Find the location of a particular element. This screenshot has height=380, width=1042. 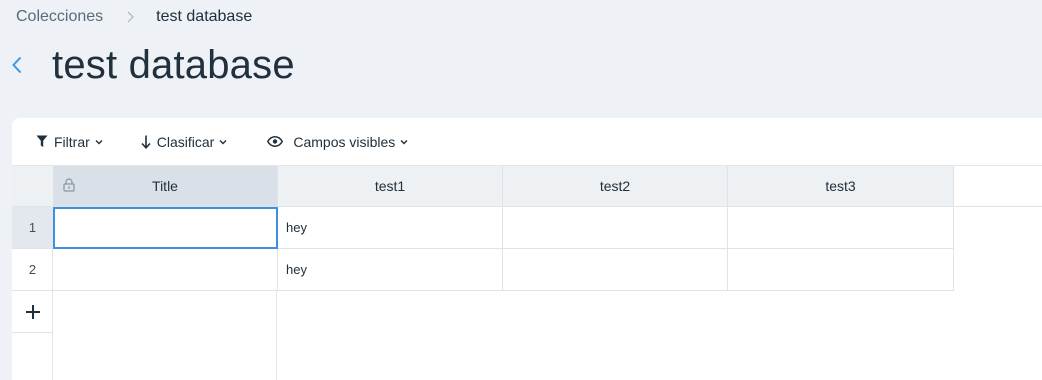

visible-fields-button: Campos visibles is located at coordinates (337, 142).